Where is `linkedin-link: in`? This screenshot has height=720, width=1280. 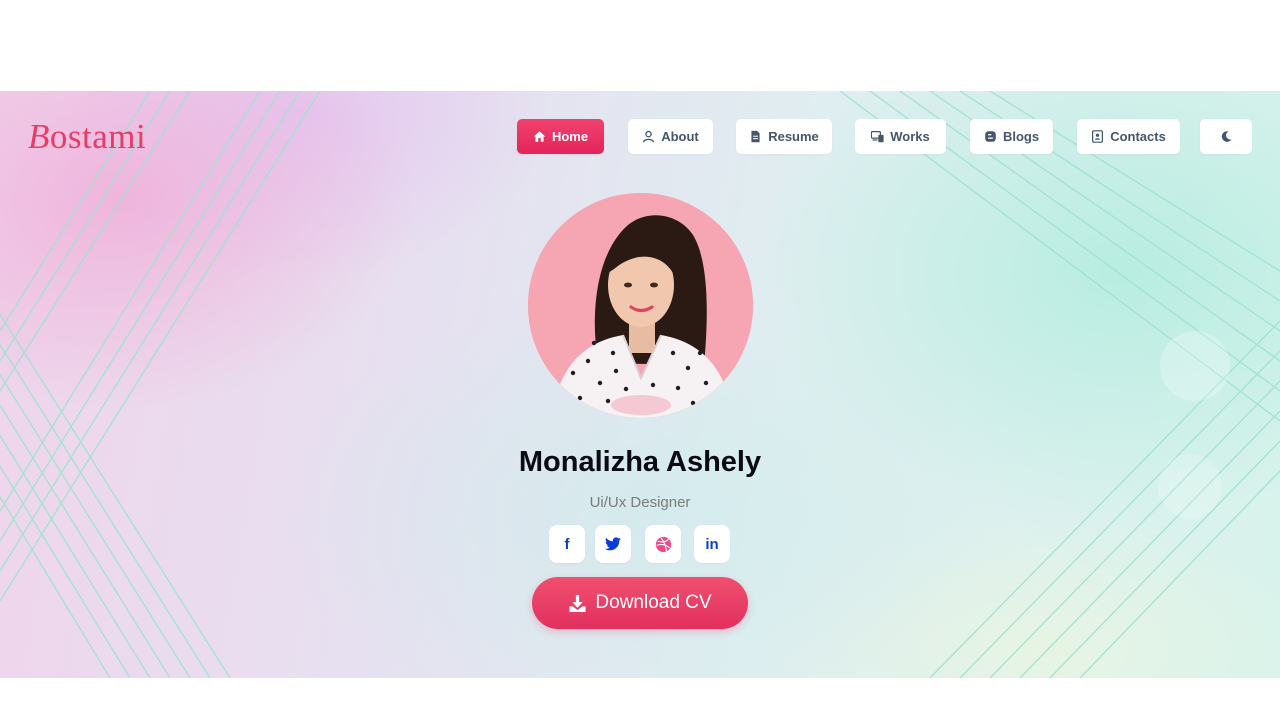
linkedin-link: in is located at coordinates (712, 544).